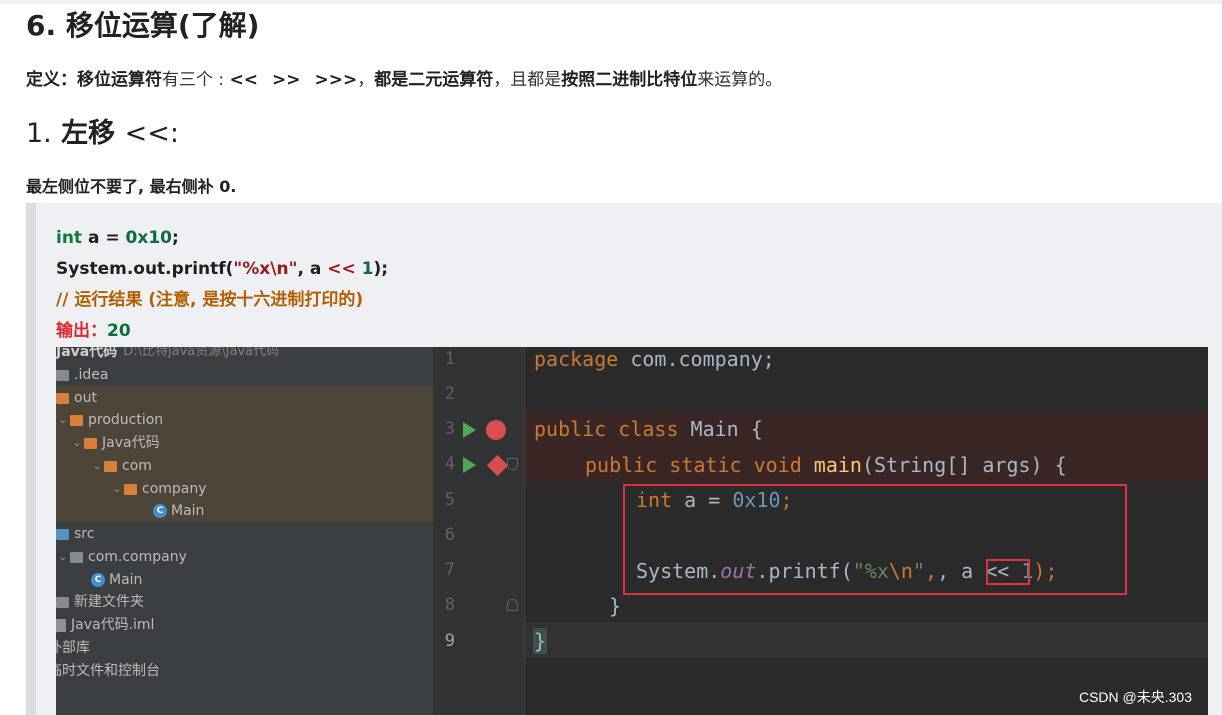 This screenshot has height=715, width=1222. What do you see at coordinates (286, 80) in the screenshot?
I see `operator-right-shift: >>` at bounding box center [286, 80].